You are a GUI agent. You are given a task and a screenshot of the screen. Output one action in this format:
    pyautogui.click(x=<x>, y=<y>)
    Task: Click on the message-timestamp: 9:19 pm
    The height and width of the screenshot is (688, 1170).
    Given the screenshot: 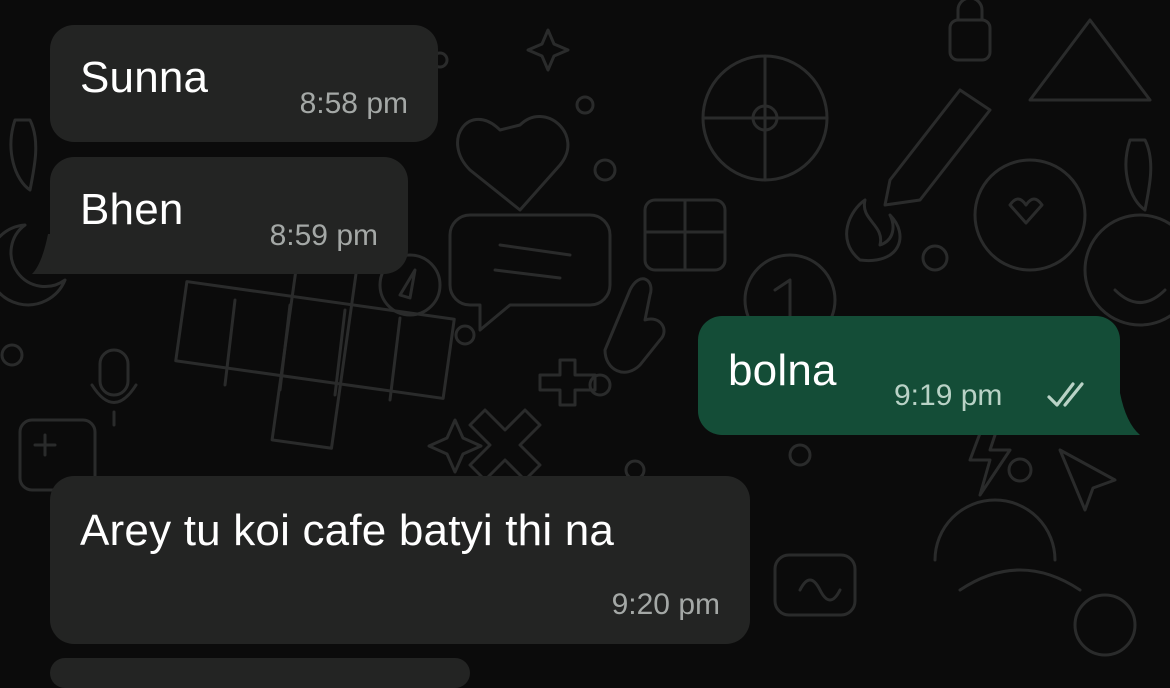 What is the action you would take?
    pyautogui.click(x=948, y=395)
    